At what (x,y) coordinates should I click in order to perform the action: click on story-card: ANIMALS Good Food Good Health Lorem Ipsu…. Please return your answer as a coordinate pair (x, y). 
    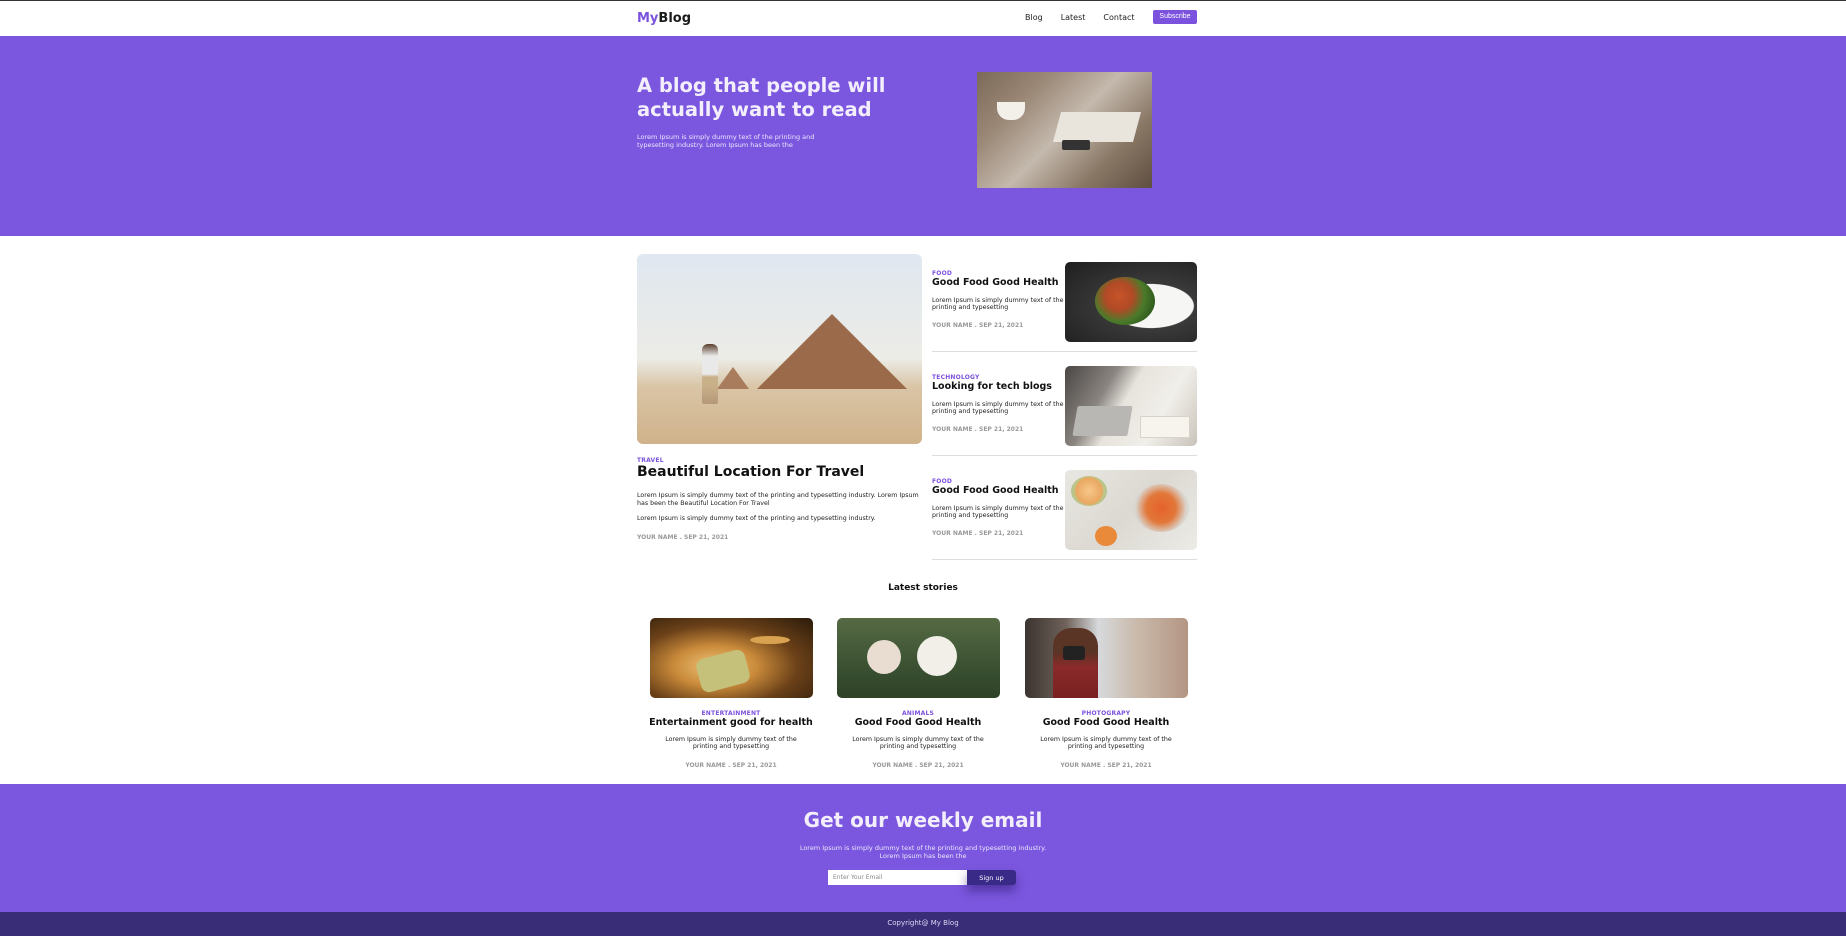
    Looking at the image, I should click on (918, 693).